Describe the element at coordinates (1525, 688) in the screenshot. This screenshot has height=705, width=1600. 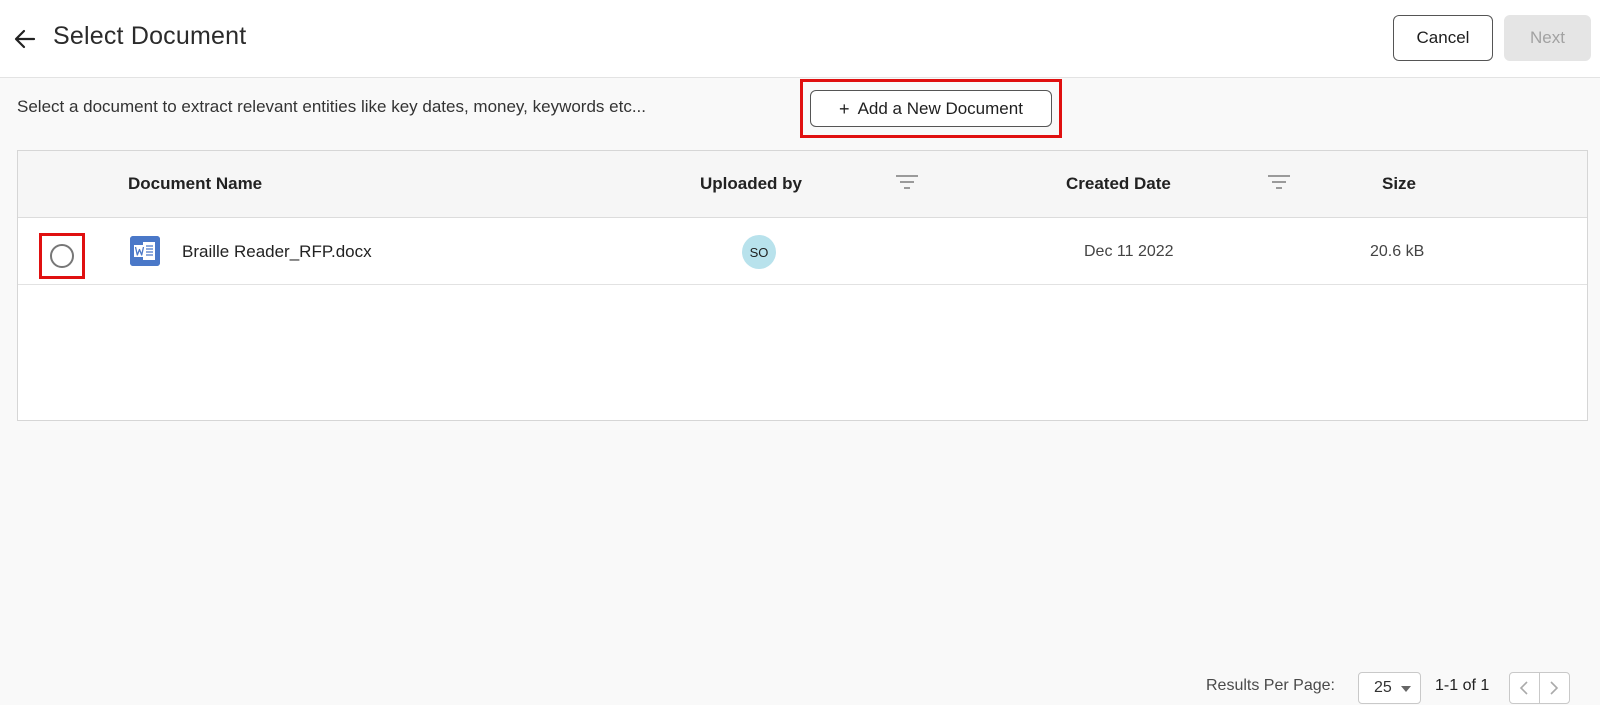
I see `chevron-left-icon` at that location.